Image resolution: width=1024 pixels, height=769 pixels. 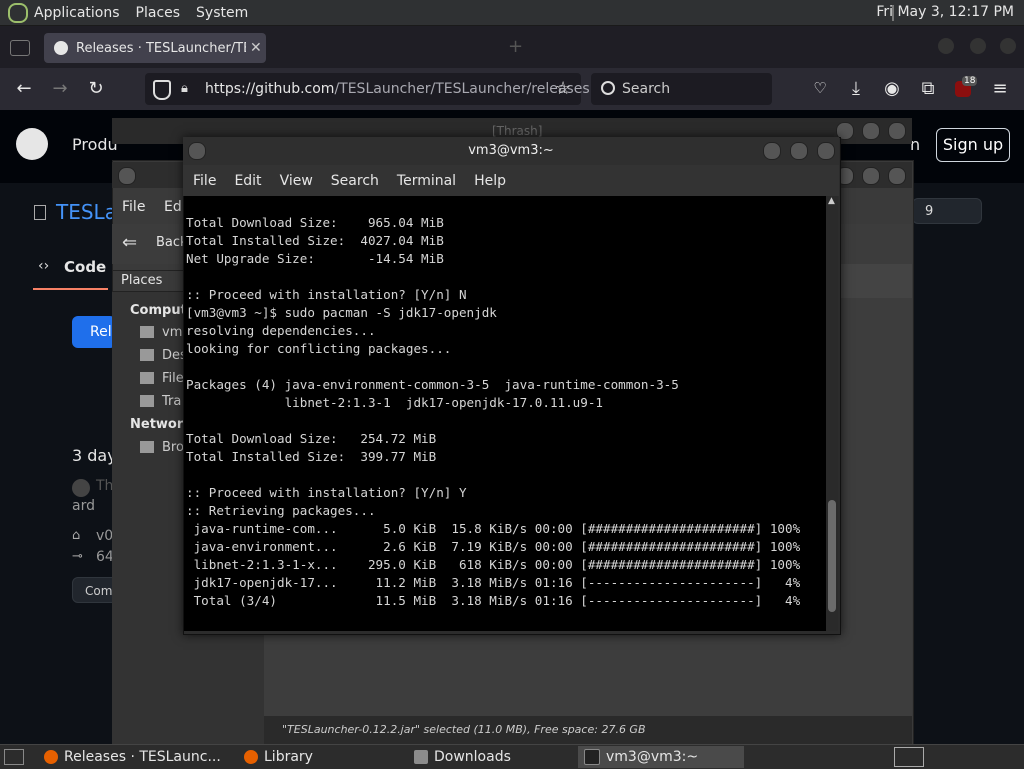 I want to click on term-line: :: Proceed with installation? [Y/n] Y, so click(x=326, y=492).